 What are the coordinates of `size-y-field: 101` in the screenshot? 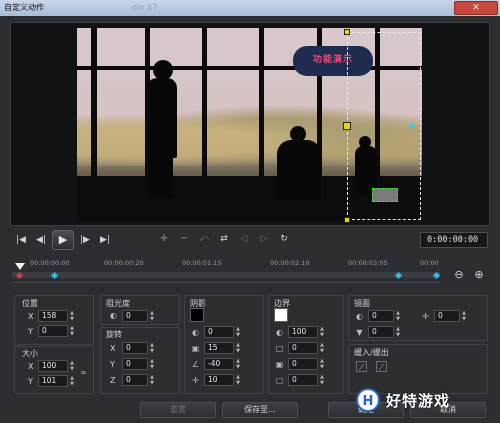 It's located at (53, 381).